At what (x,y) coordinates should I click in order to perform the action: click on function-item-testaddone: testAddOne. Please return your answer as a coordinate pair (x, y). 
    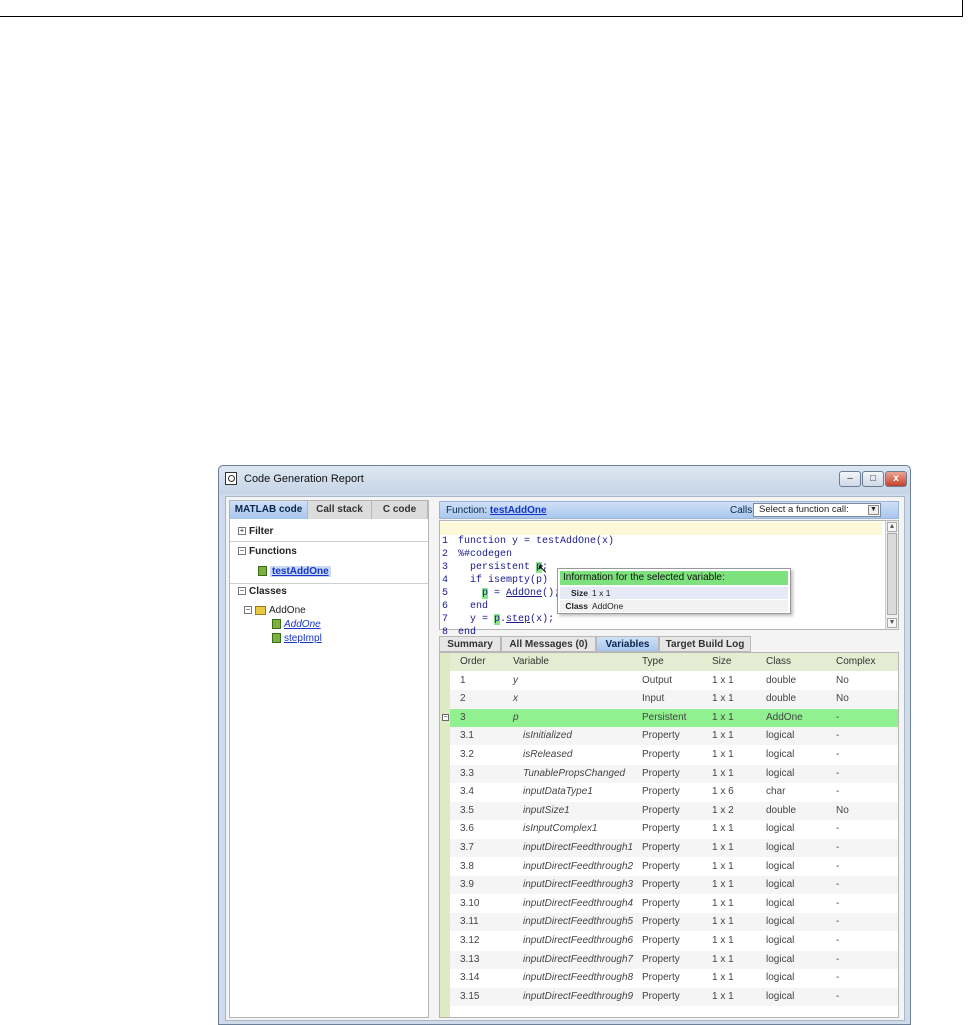
    Looking at the image, I should click on (343, 572).